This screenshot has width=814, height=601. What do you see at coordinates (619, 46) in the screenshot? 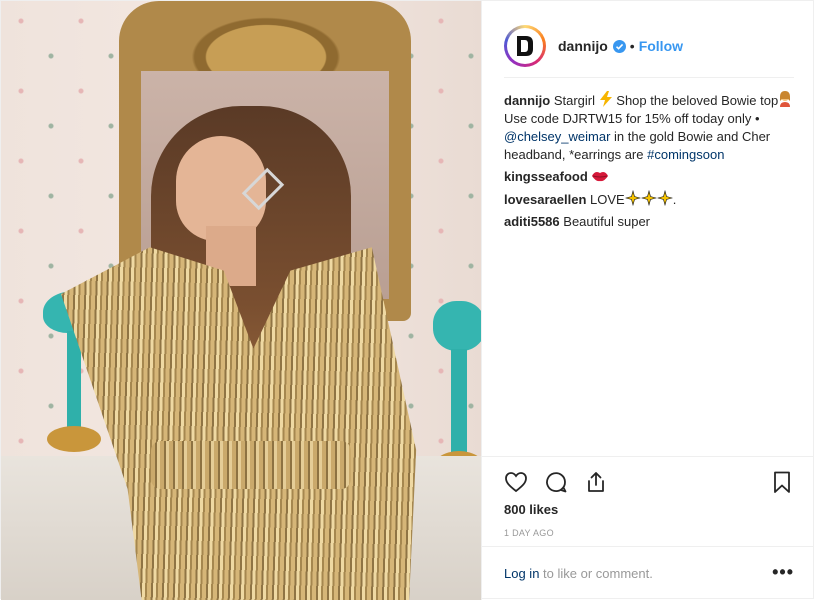
I see `verified-badge-icon` at bounding box center [619, 46].